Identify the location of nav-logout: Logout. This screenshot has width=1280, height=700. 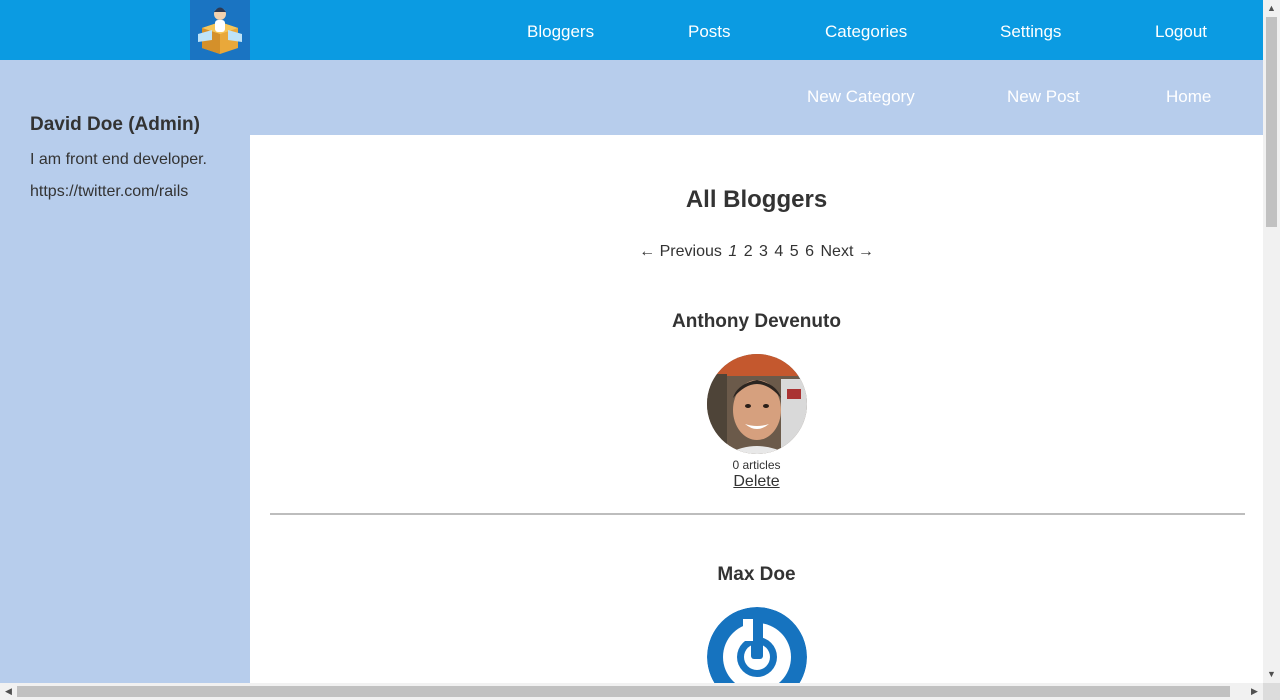
(1181, 32).